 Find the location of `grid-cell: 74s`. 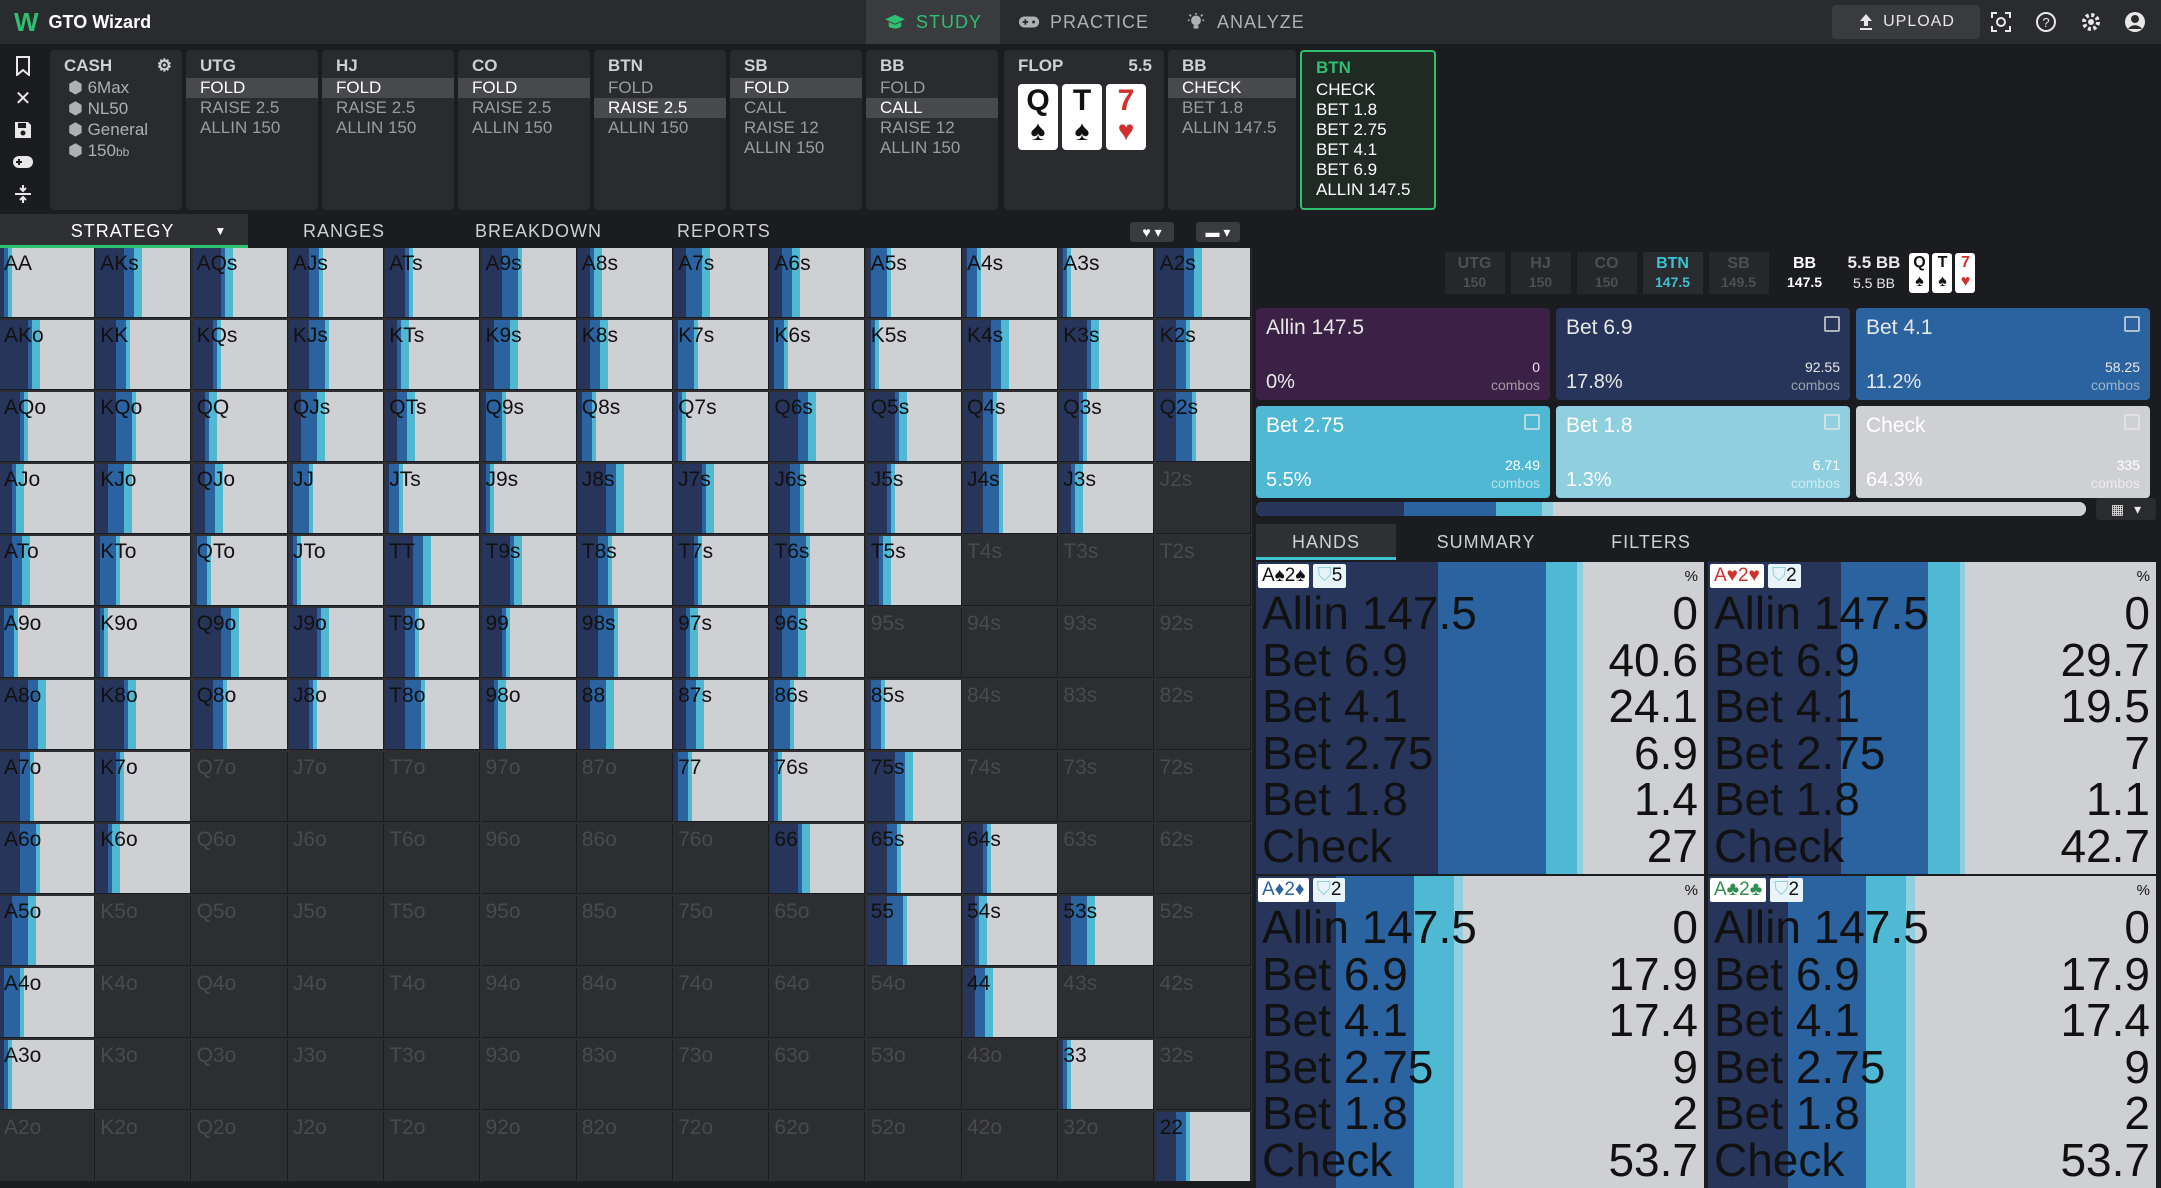

grid-cell: 74s is located at coordinates (1010, 787).